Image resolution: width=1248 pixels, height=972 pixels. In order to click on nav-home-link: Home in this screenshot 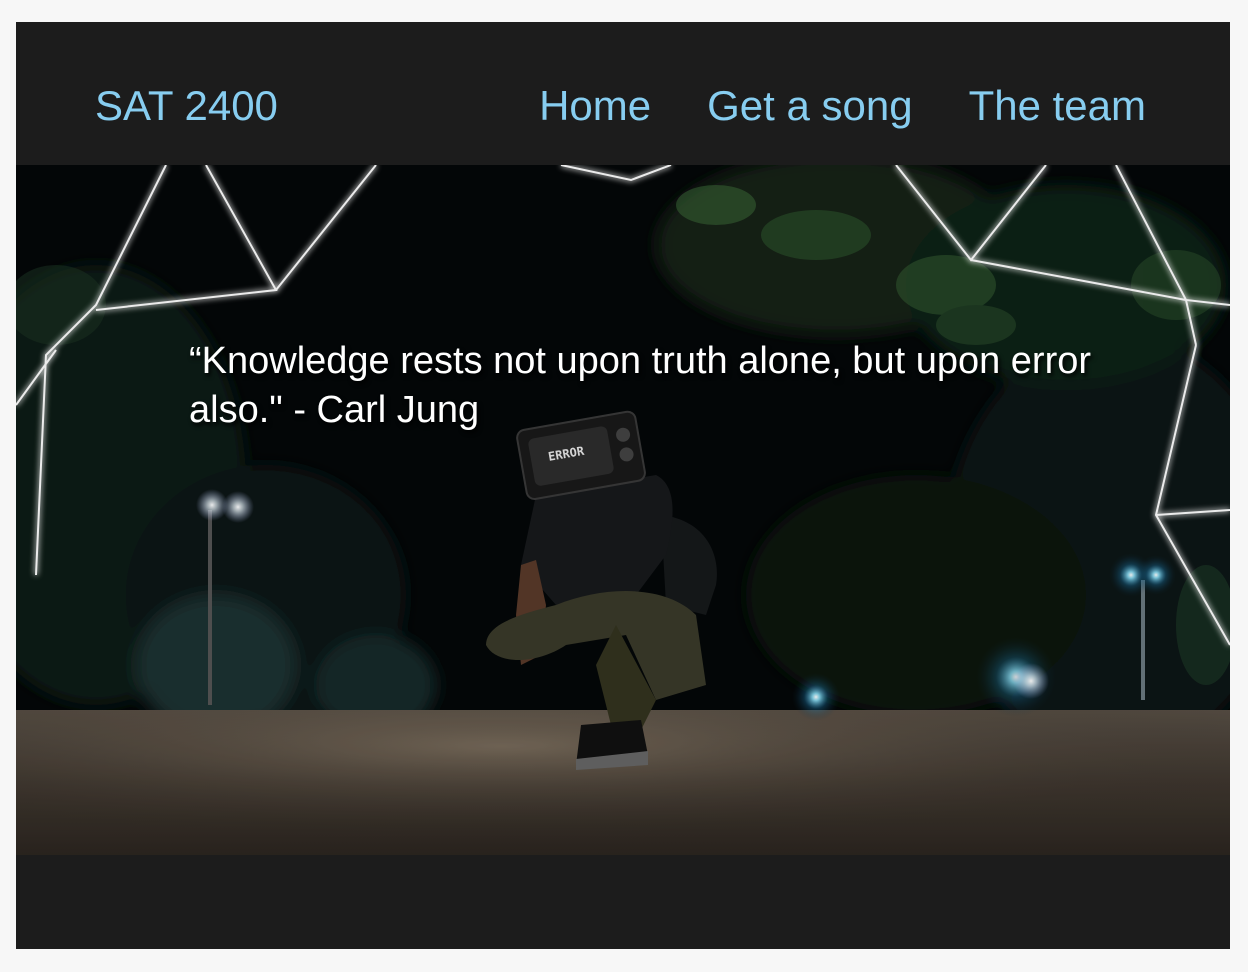, I will do `click(595, 106)`.